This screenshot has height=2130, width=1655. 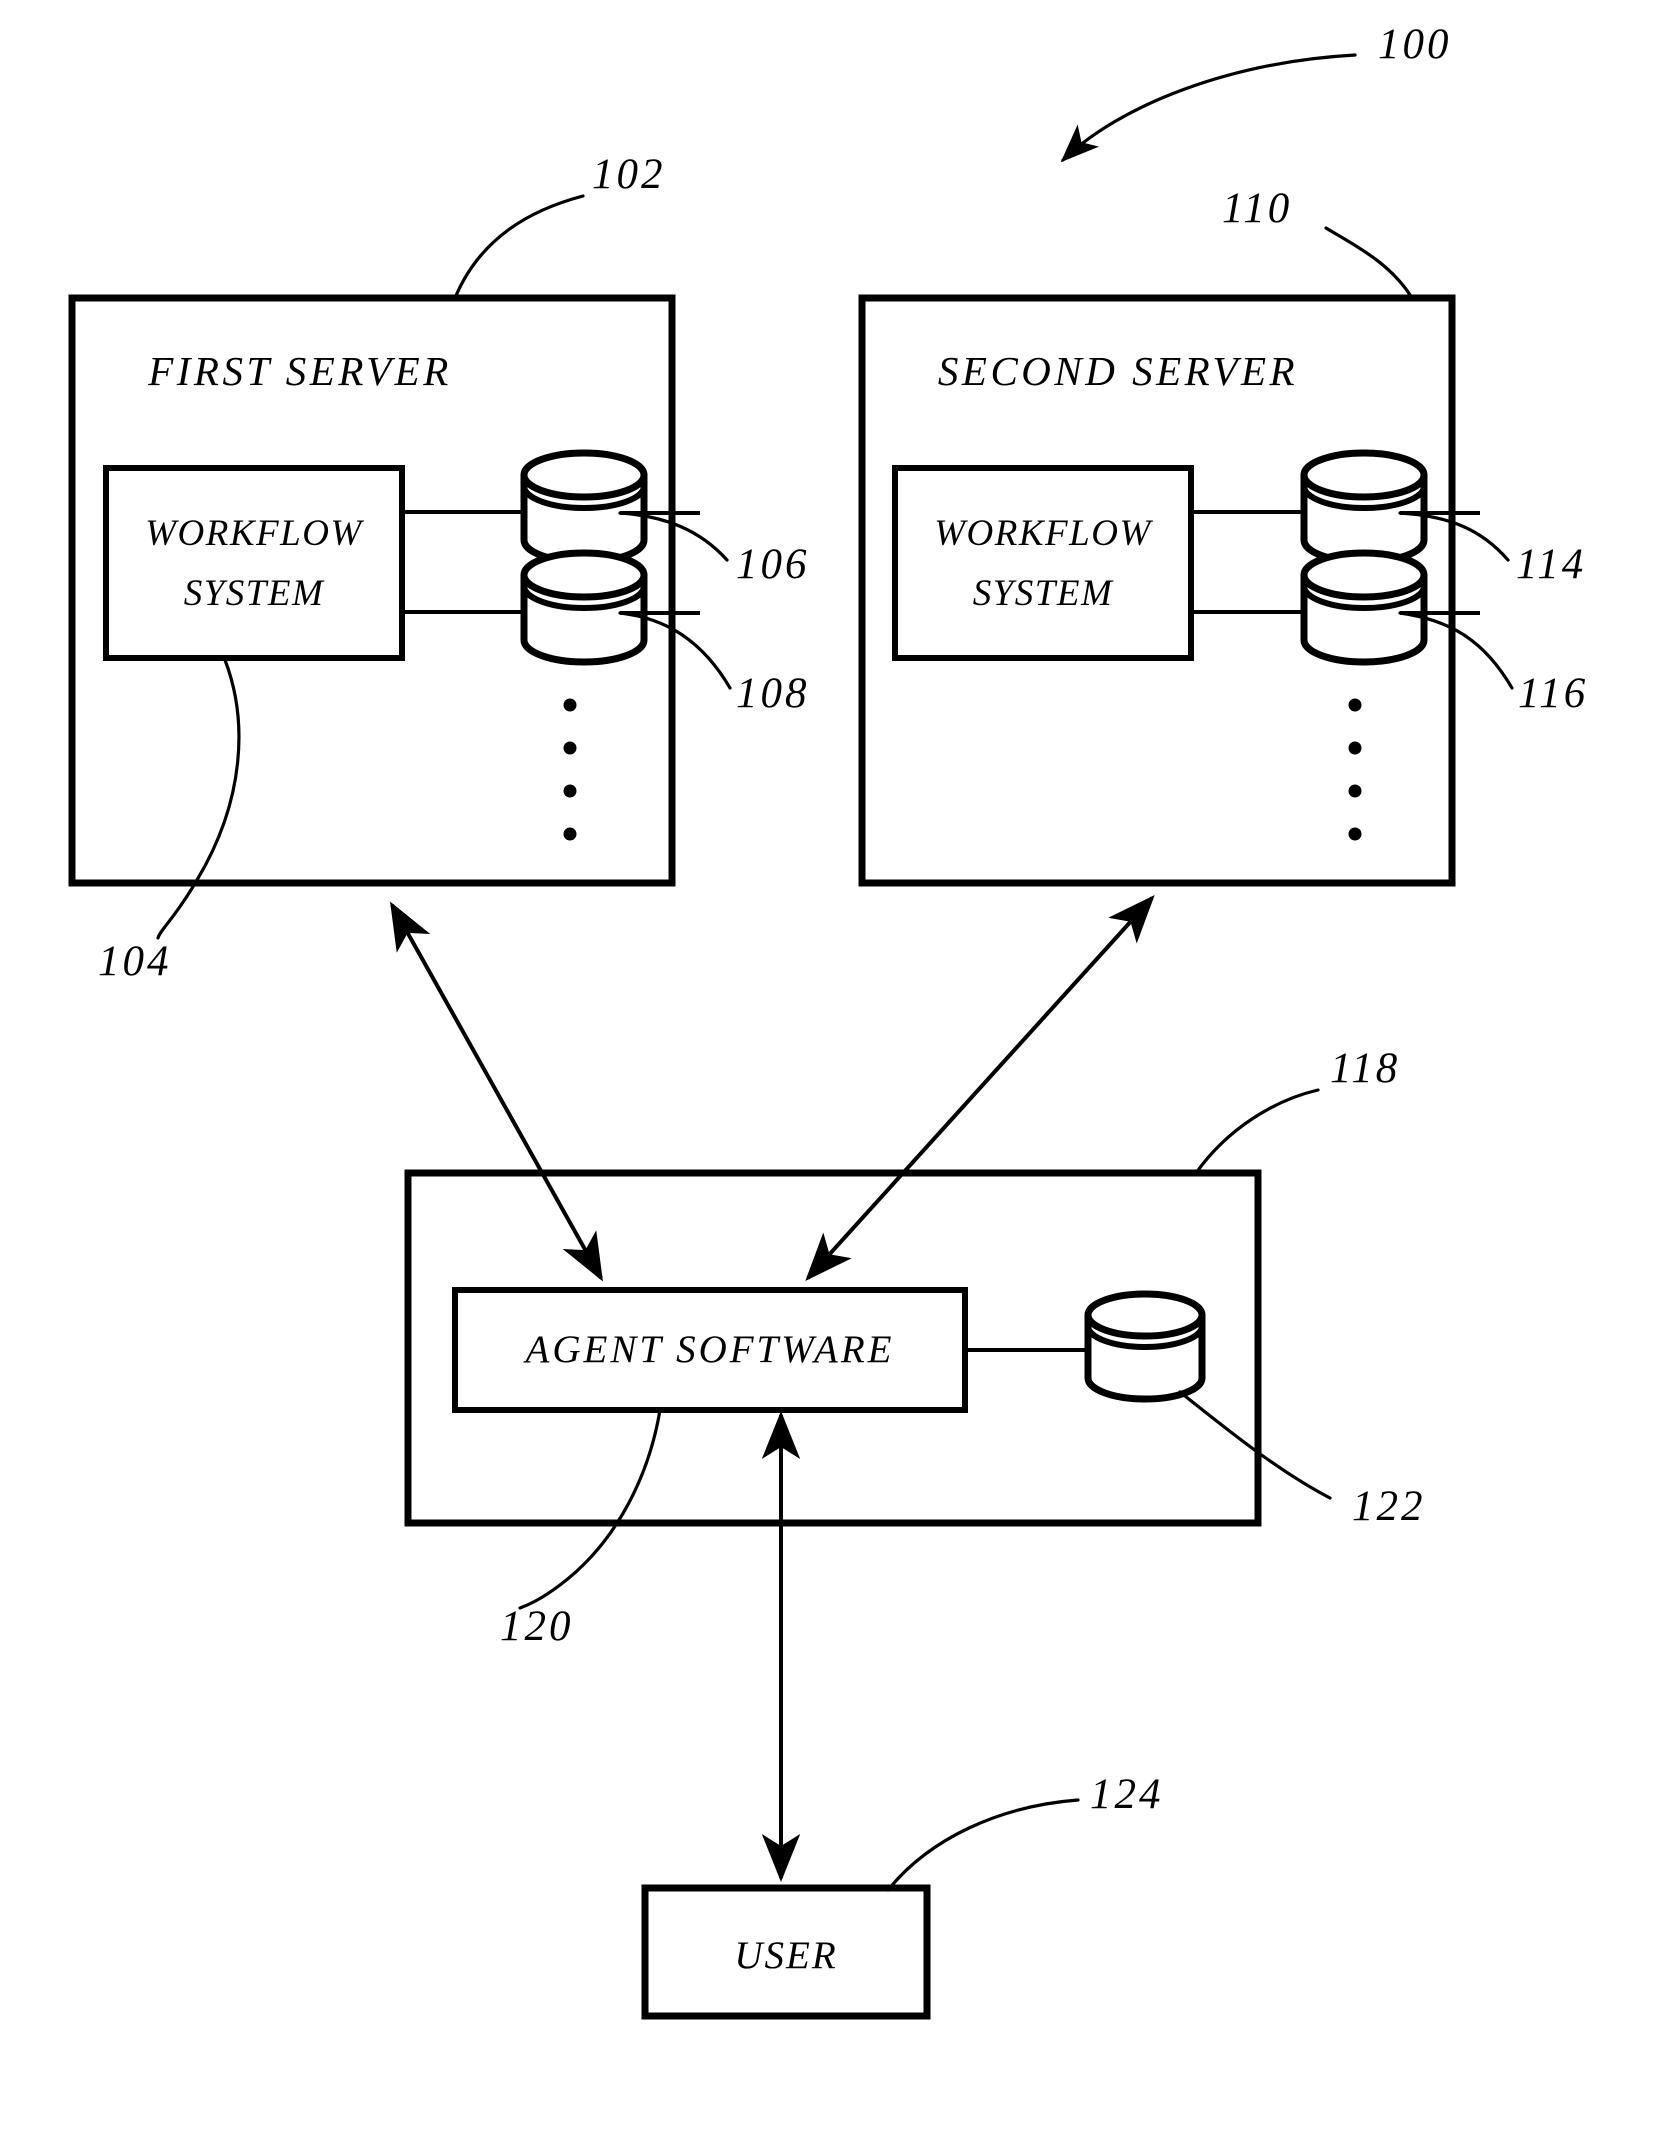 I want to click on ref-124-group: 124, so click(x=1025, y=1831).